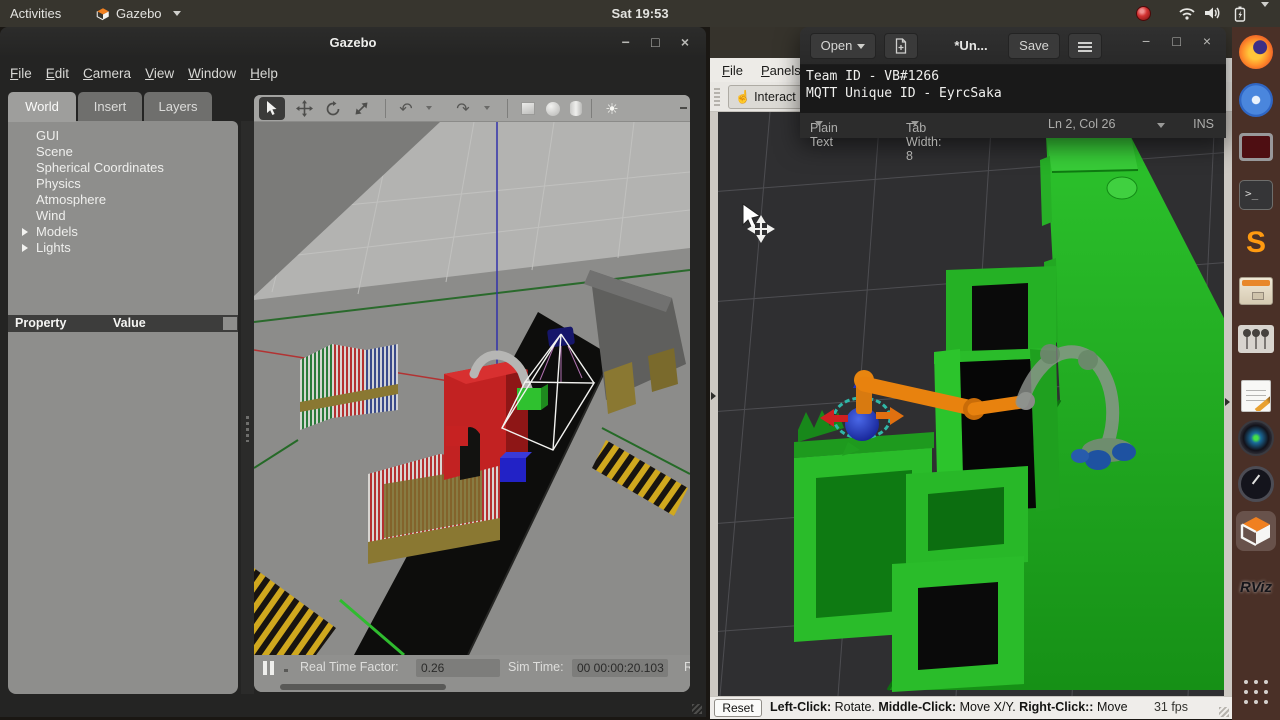 This screenshot has width=1280, height=720. What do you see at coordinates (901, 46) in the screenshot?
I see `new-document-button` at bounding box center [901, 46].